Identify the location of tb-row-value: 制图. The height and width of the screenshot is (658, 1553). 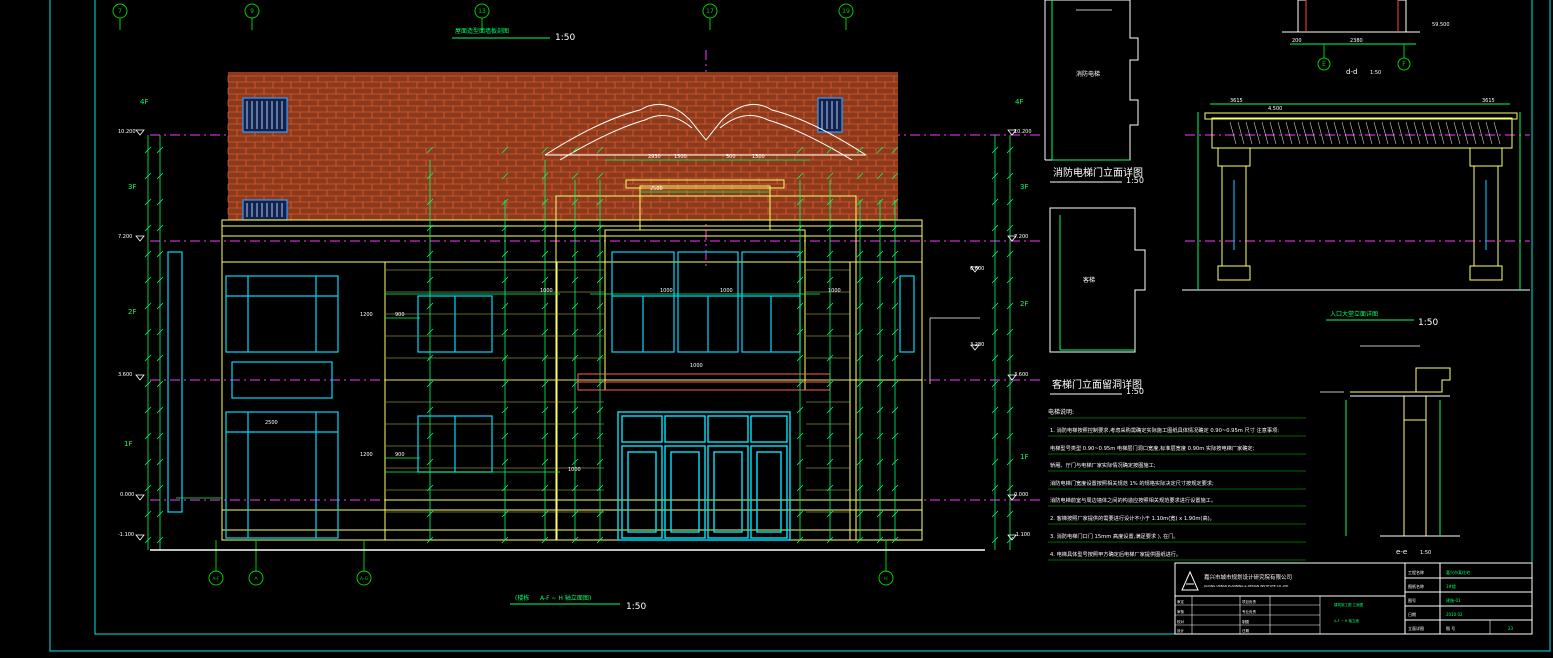
(1246, 621).